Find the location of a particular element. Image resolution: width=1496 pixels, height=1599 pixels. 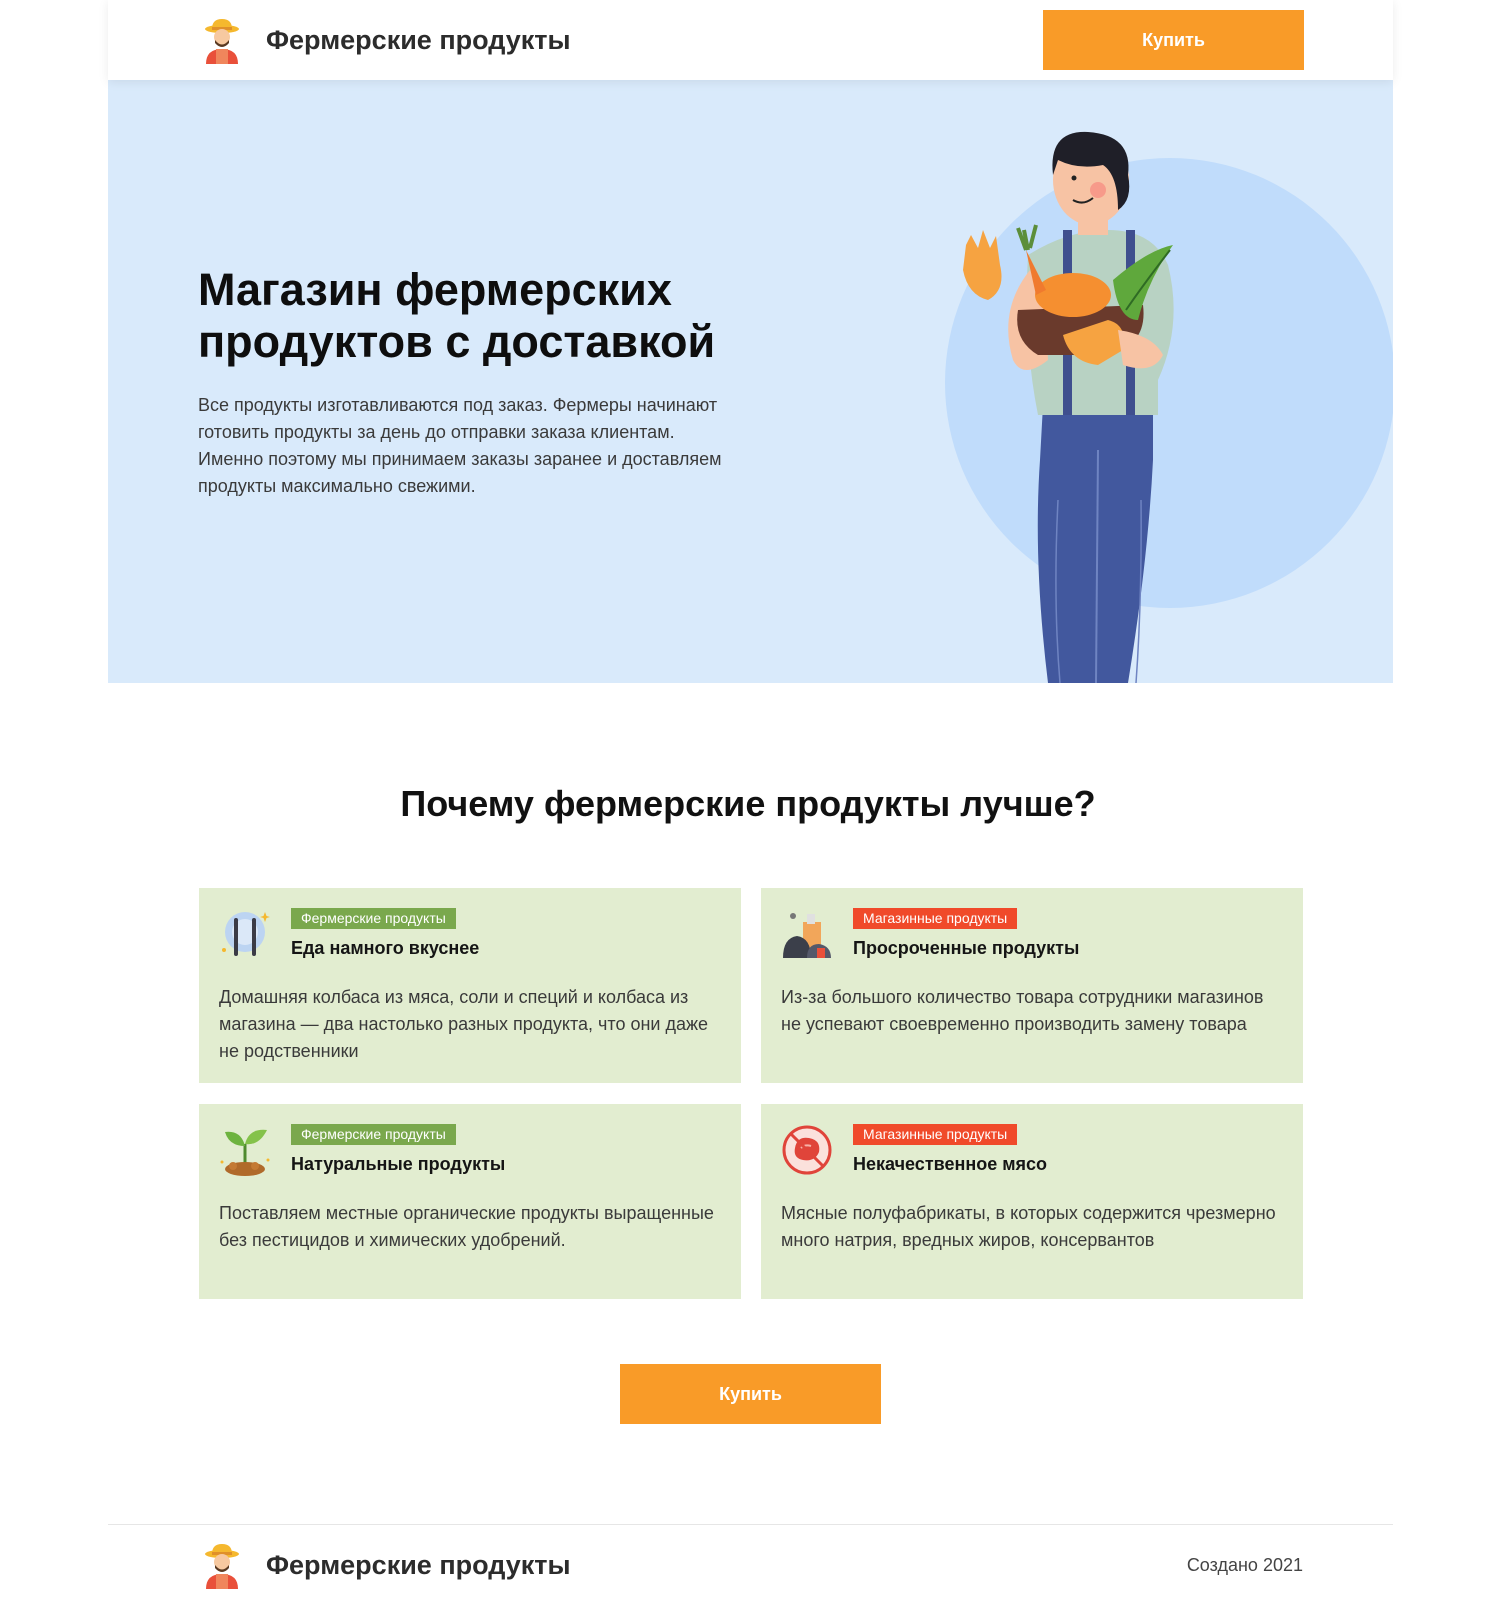

brand-title: Фермерские продукты is located at coordinates (418, 39).